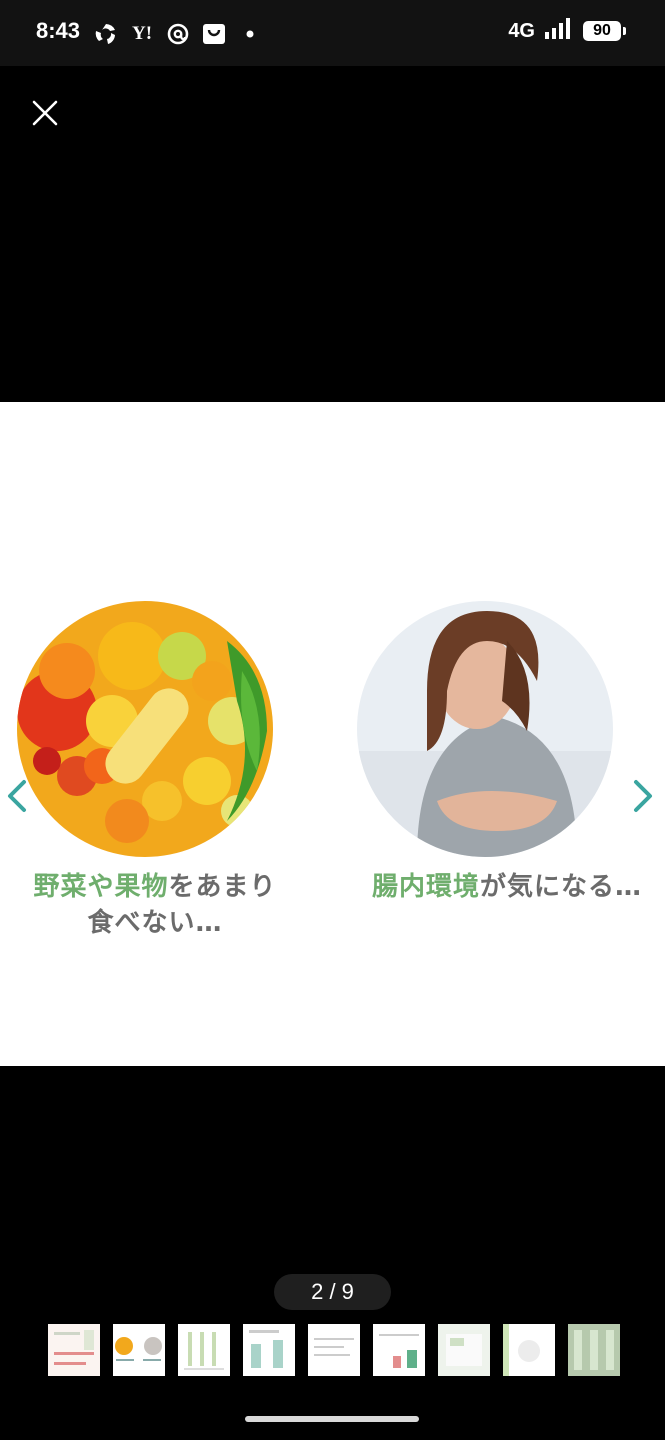 The image size is (665, 1440). What do you see at coordinates (106, 34) in the screenshot?
I see `sync-icon` at bounding box center [106, 34].